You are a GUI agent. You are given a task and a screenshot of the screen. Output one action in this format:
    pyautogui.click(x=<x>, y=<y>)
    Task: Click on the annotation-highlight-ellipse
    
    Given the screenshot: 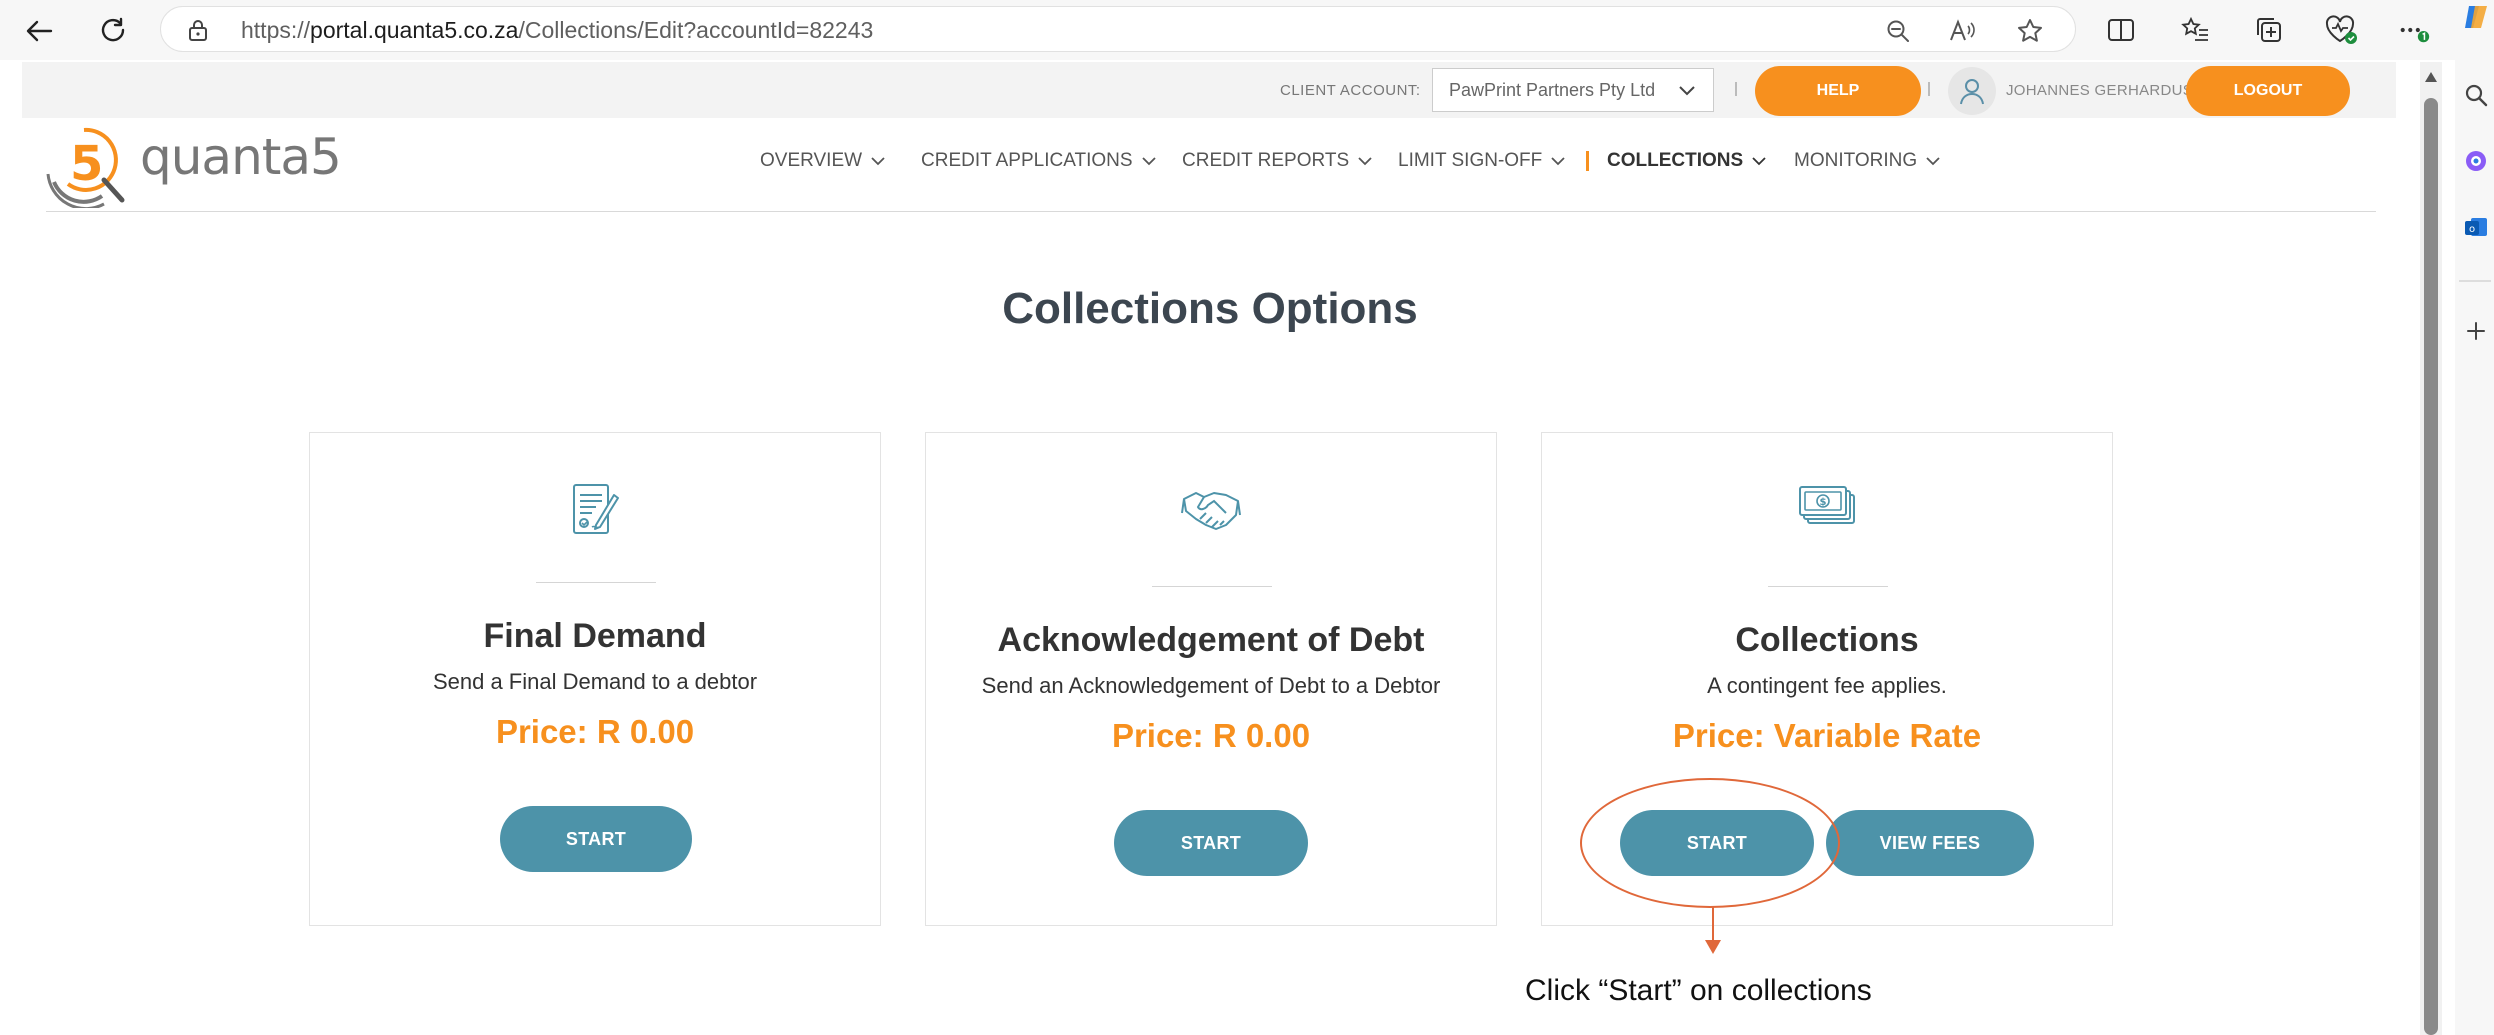 What is the action you would take?
    pyautogui.click(x=1710, y=843)
    